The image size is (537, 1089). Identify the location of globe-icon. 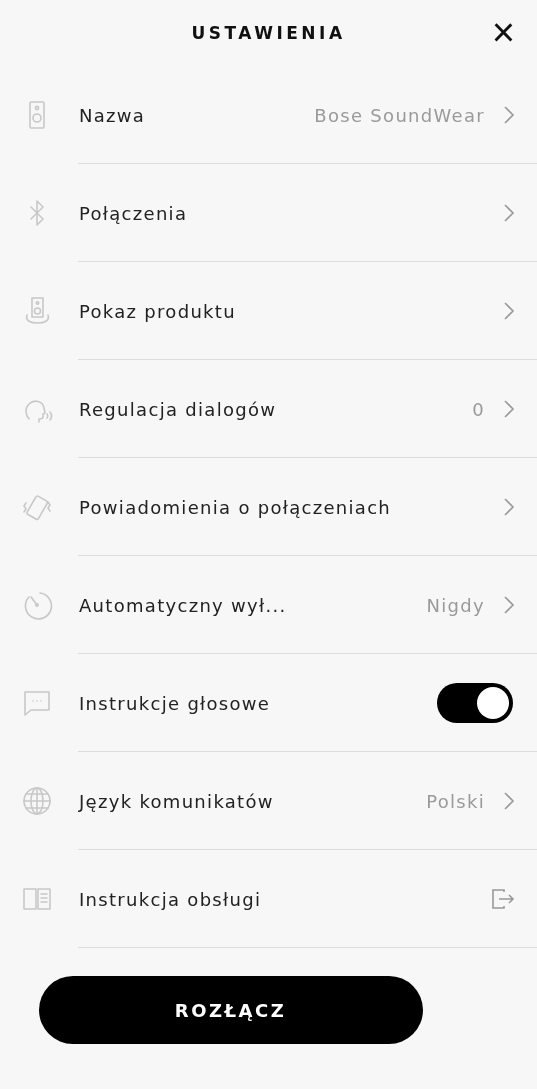
(37, 801).